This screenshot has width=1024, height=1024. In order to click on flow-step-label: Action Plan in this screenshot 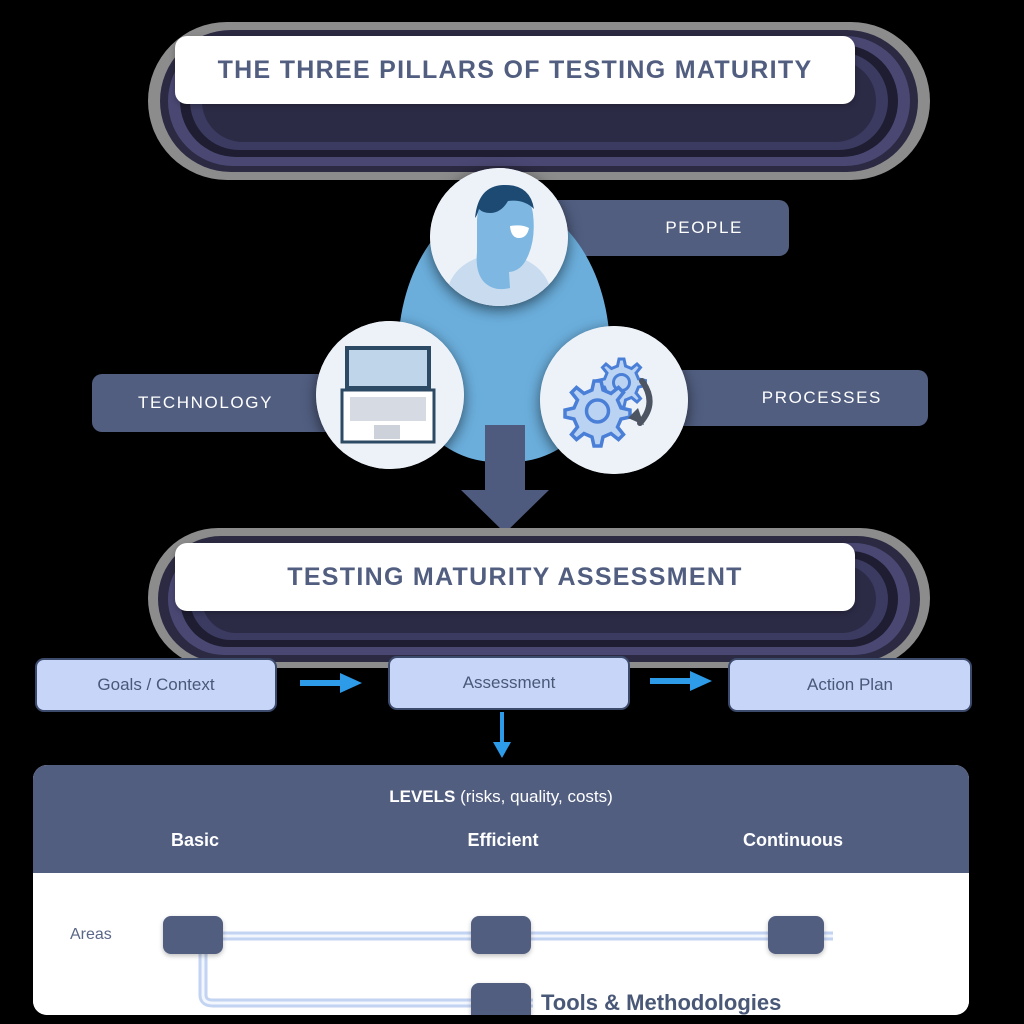, I will do `click(850, 684)`.